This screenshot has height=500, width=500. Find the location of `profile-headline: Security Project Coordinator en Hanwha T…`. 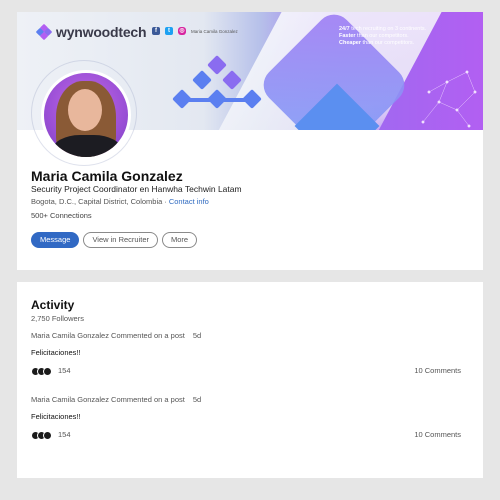

profile-headline: Security Project Coordinator en Hanwha T… is located at coordinates (136, 189).